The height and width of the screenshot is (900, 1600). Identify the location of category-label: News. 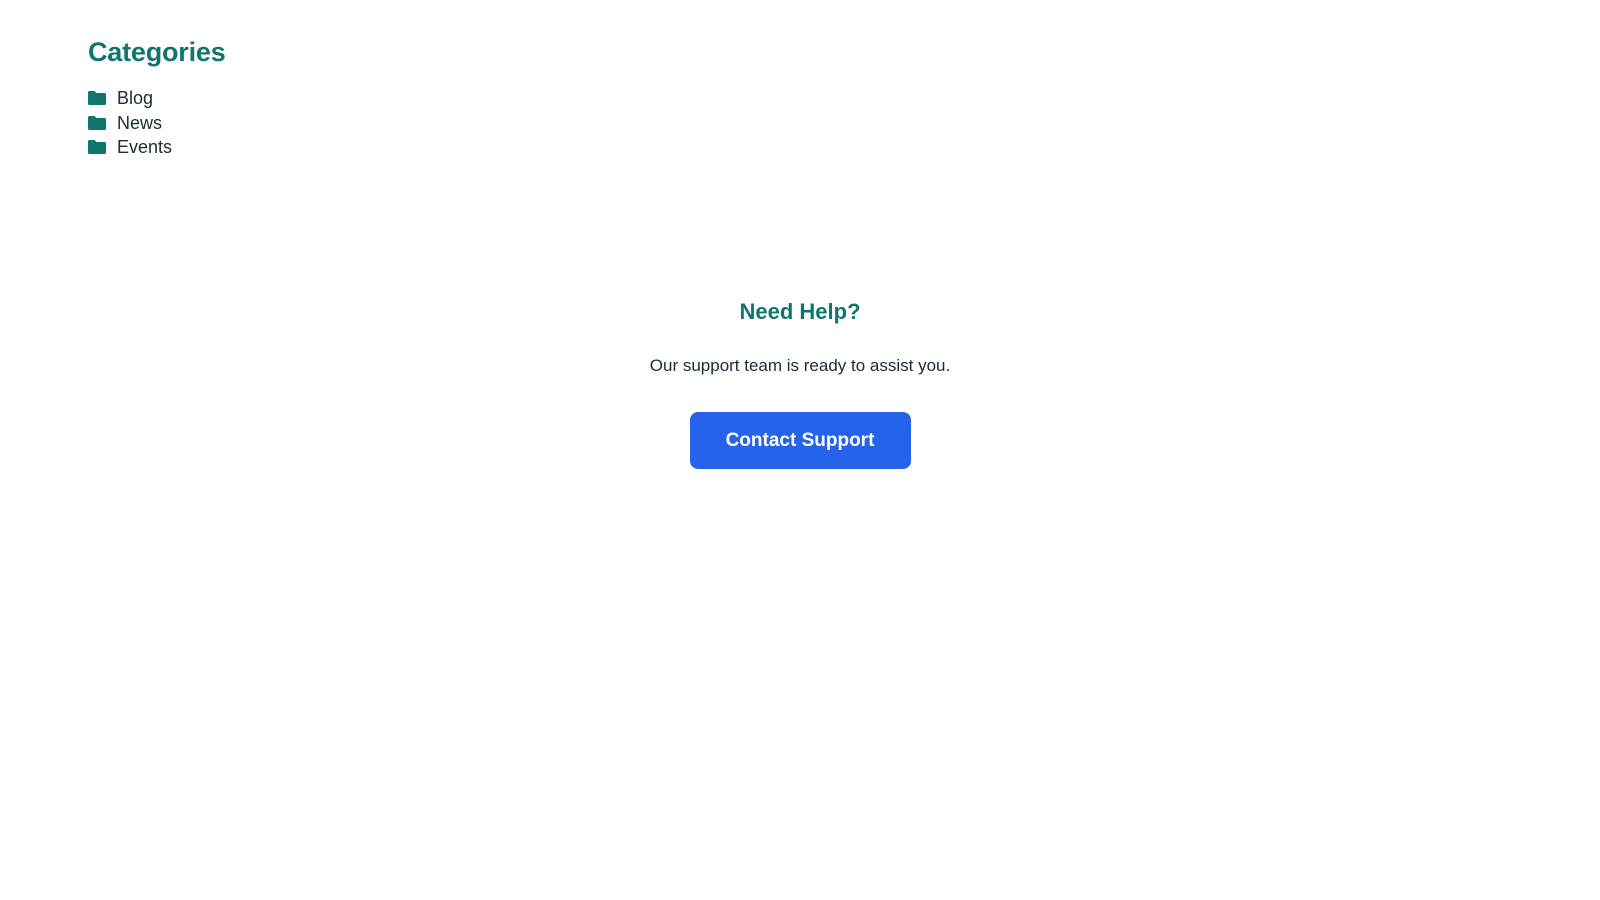
(140, 122).